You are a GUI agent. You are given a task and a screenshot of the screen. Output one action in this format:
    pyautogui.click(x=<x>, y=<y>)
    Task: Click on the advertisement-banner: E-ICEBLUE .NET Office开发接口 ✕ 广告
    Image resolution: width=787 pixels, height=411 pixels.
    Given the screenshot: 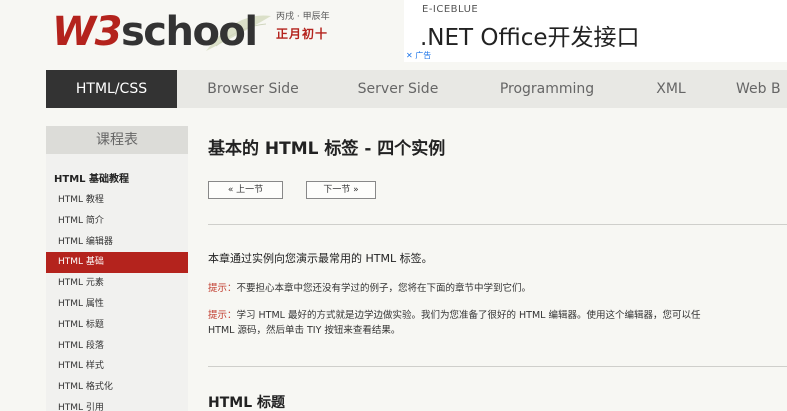 What is the action you would take?
    pyautogui.click(x=595, y=31)
    